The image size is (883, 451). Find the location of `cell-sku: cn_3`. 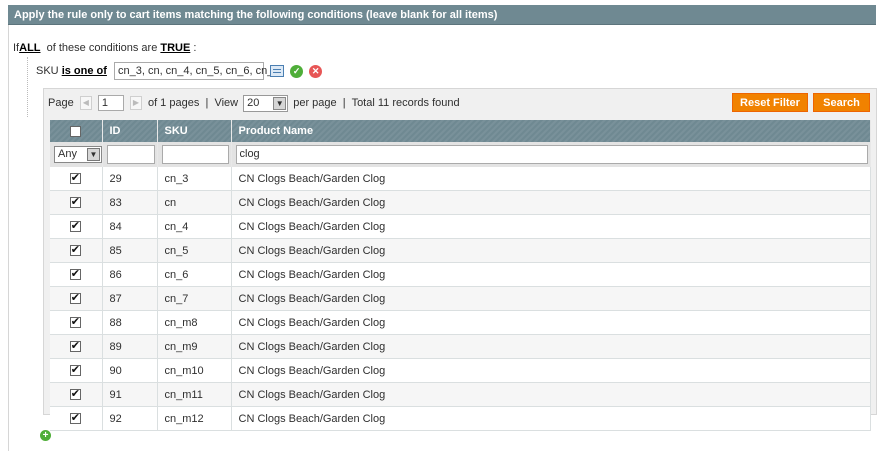

cell-sku: cn_3 is located at coordinates (194, 179).